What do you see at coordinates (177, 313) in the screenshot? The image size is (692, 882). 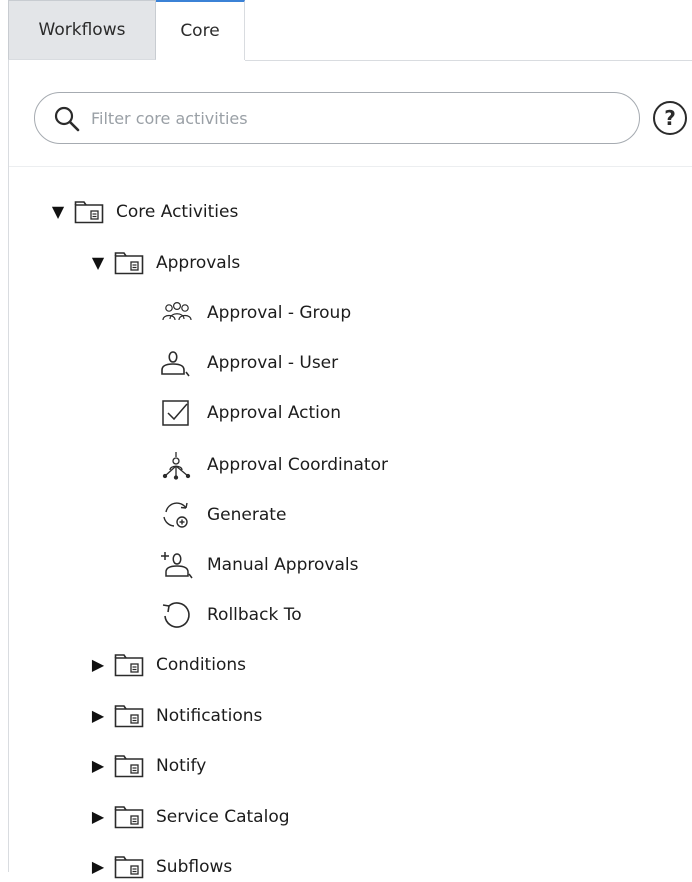 I see `group-icon` at bounding box center [177, 313].